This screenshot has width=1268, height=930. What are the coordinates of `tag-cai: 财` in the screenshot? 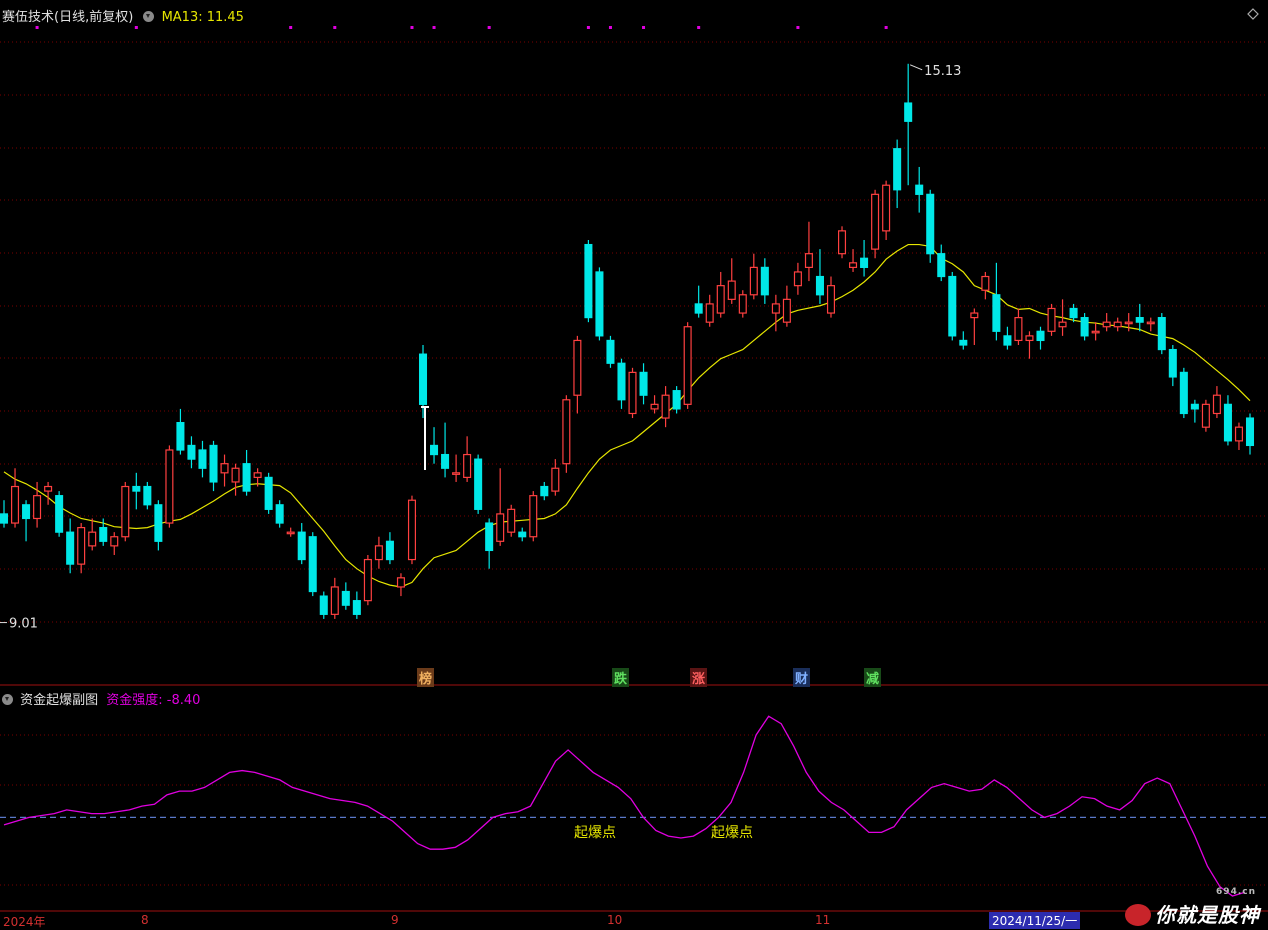 It's located at (802, 677).